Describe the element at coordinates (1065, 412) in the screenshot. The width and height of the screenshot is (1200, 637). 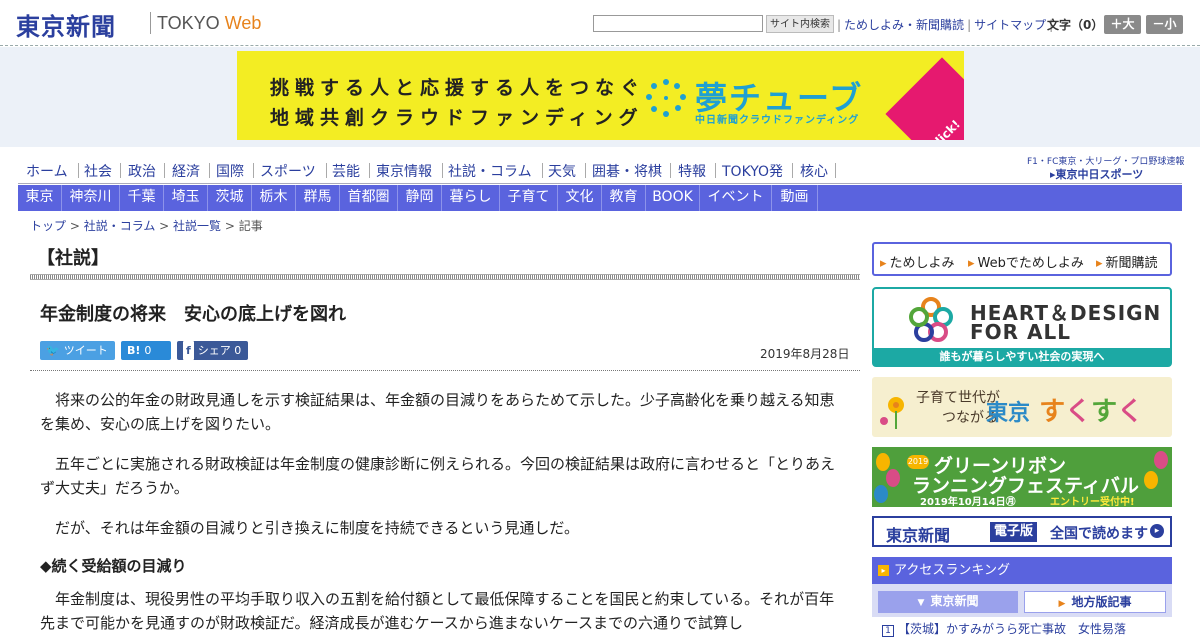
I see `sukusuku-logo: 東京 すくすく` at that location.